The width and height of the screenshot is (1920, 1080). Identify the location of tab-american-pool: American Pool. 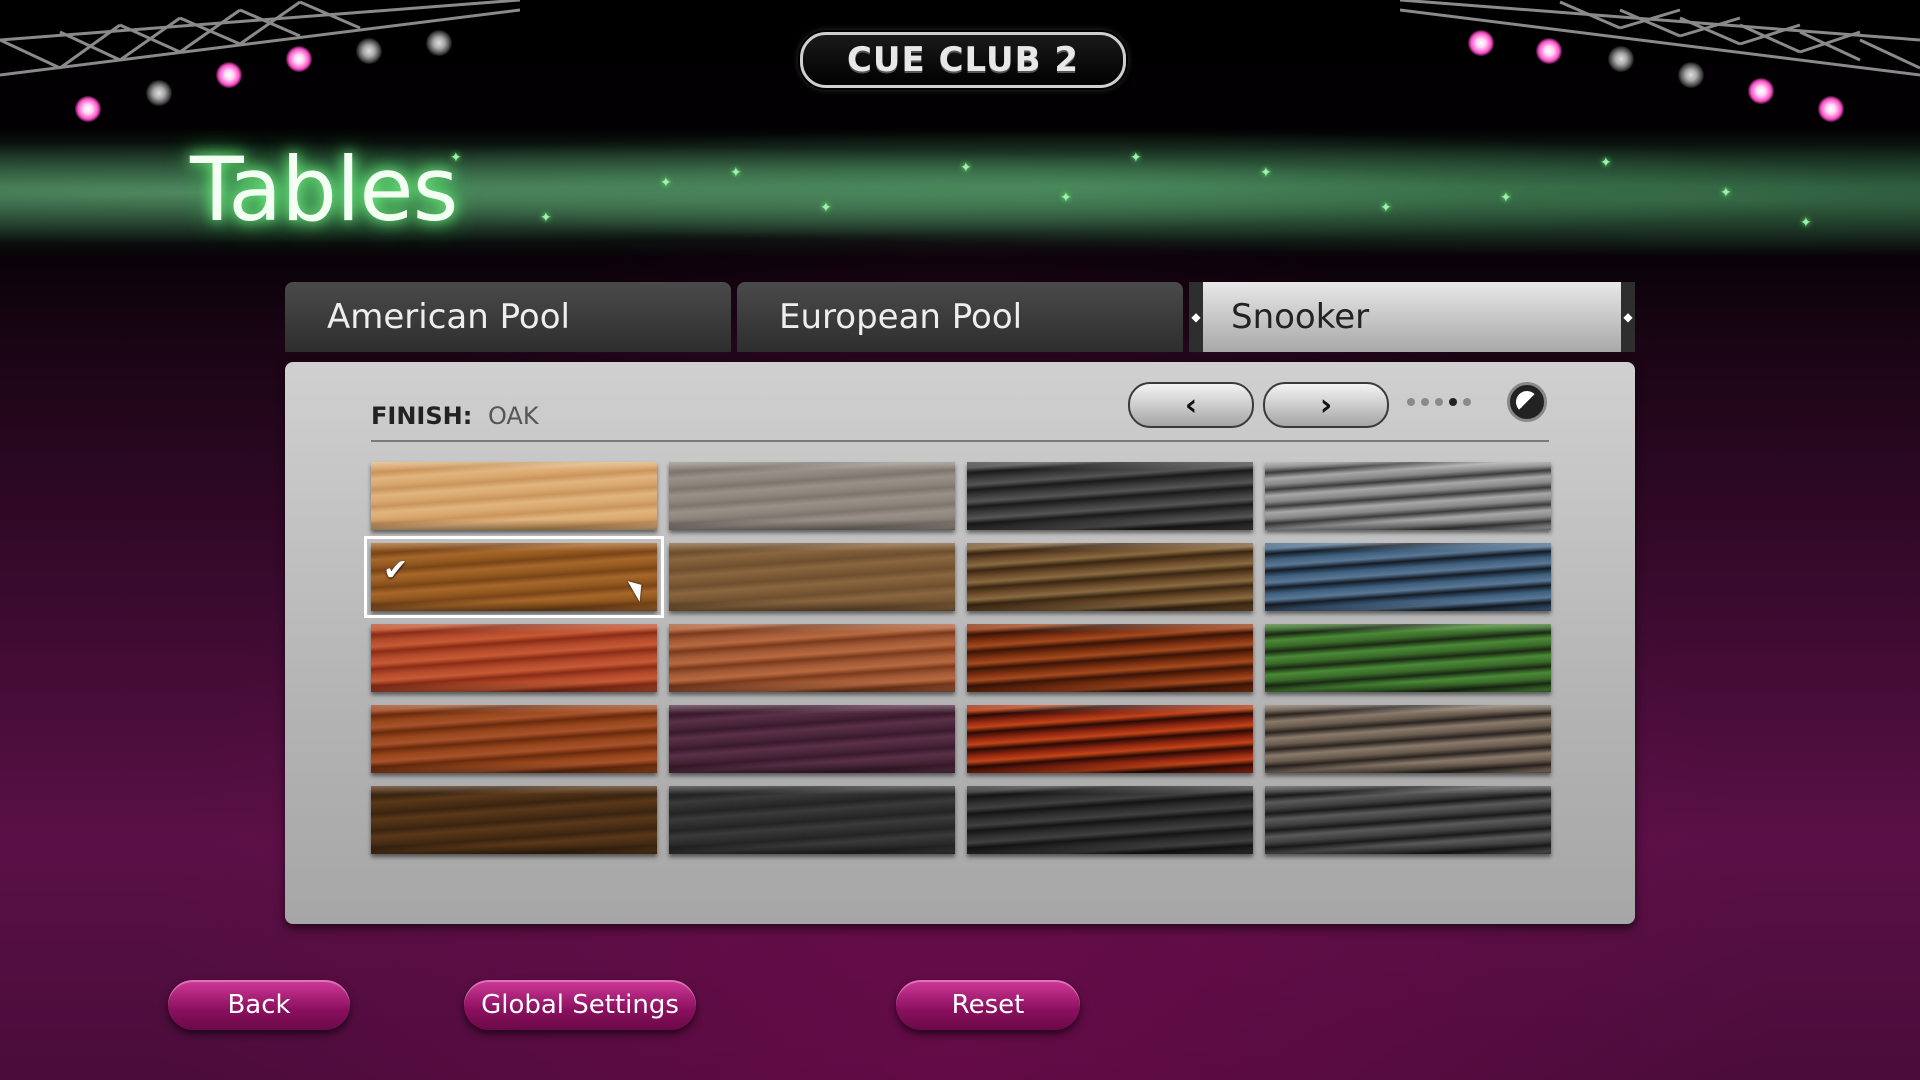
(508, 317).